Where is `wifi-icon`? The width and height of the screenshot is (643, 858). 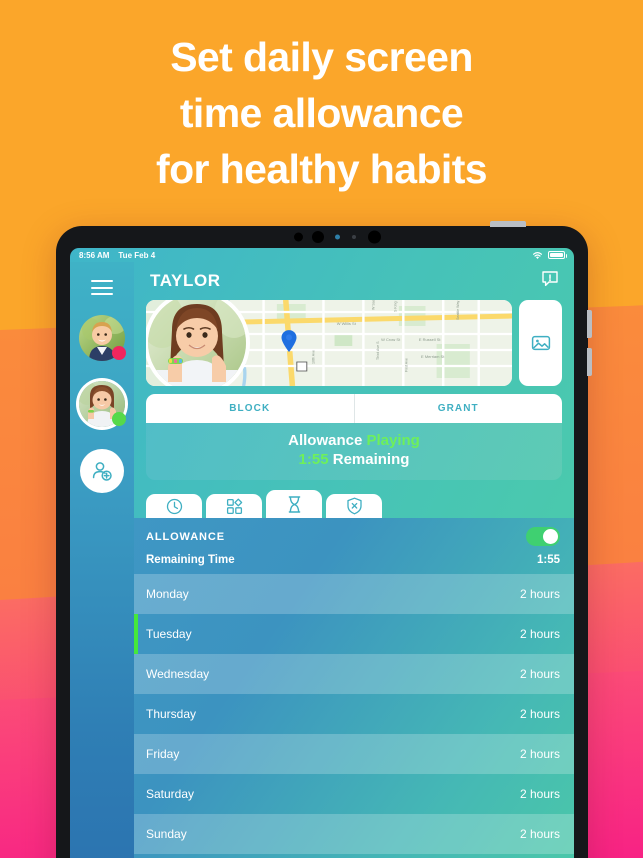 wifi-icon is located at coordinates (537, 255).